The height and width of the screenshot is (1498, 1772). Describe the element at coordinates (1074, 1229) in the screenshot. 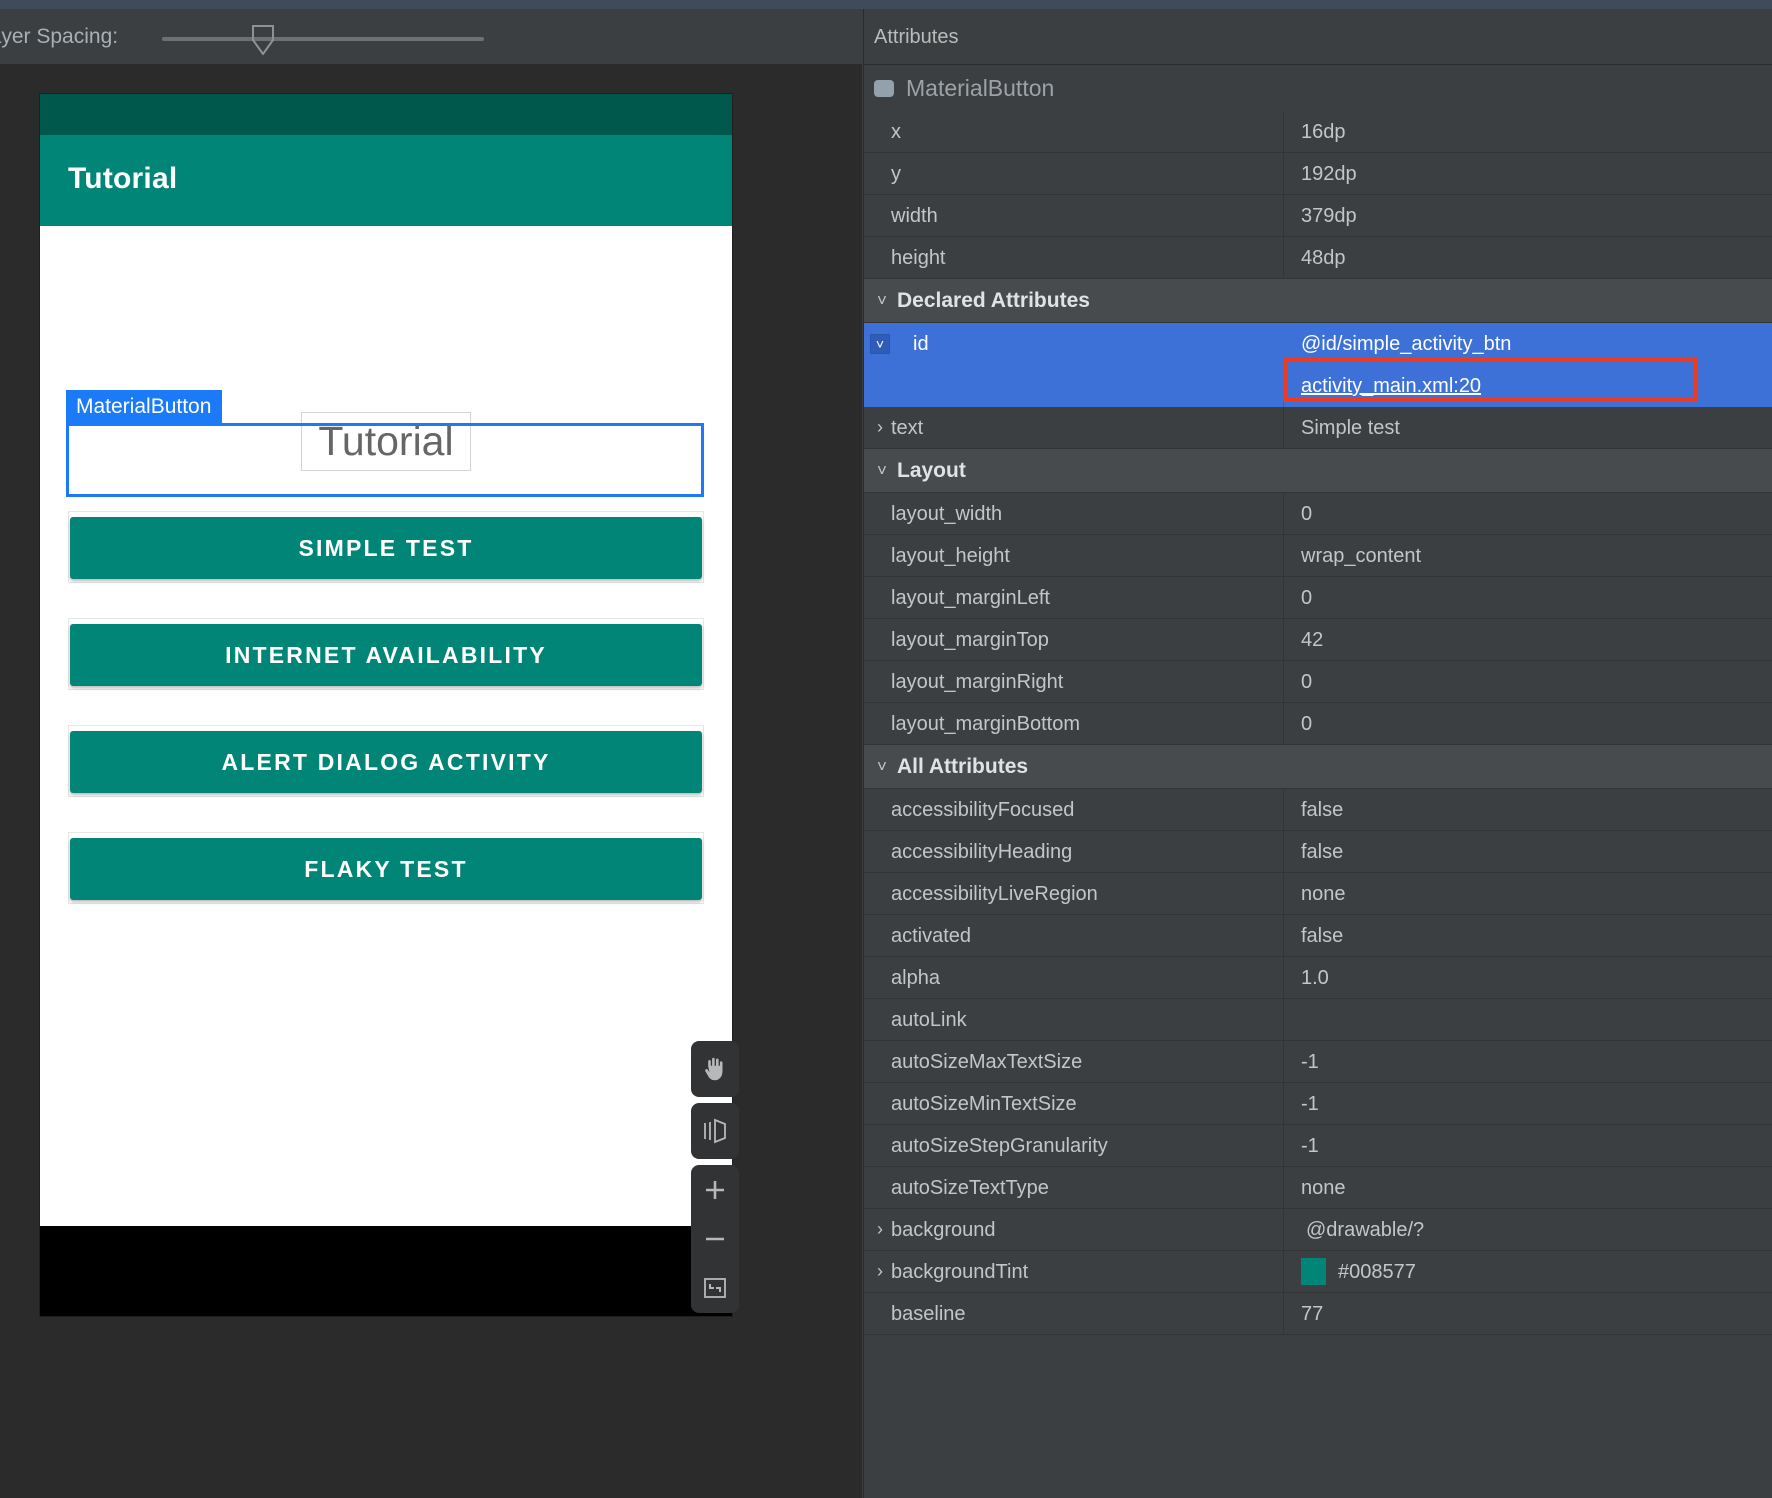

I see `attribute-key: background` at that location.